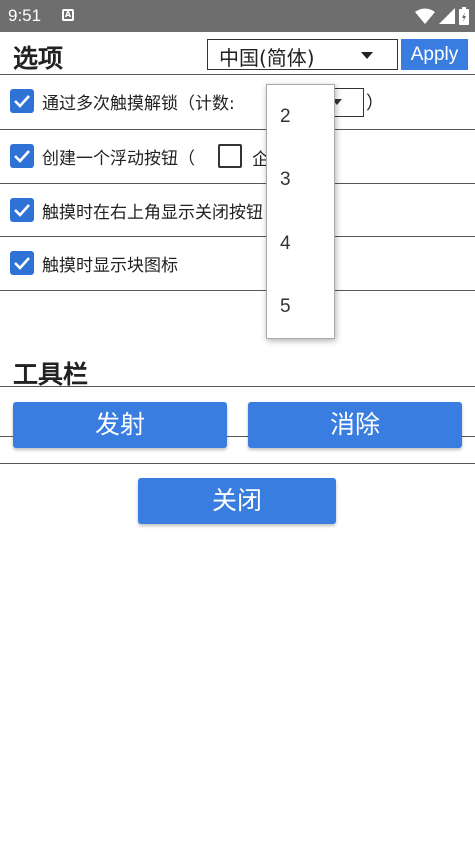  I want to click on dropdown-option: 4, so click(300, 243).